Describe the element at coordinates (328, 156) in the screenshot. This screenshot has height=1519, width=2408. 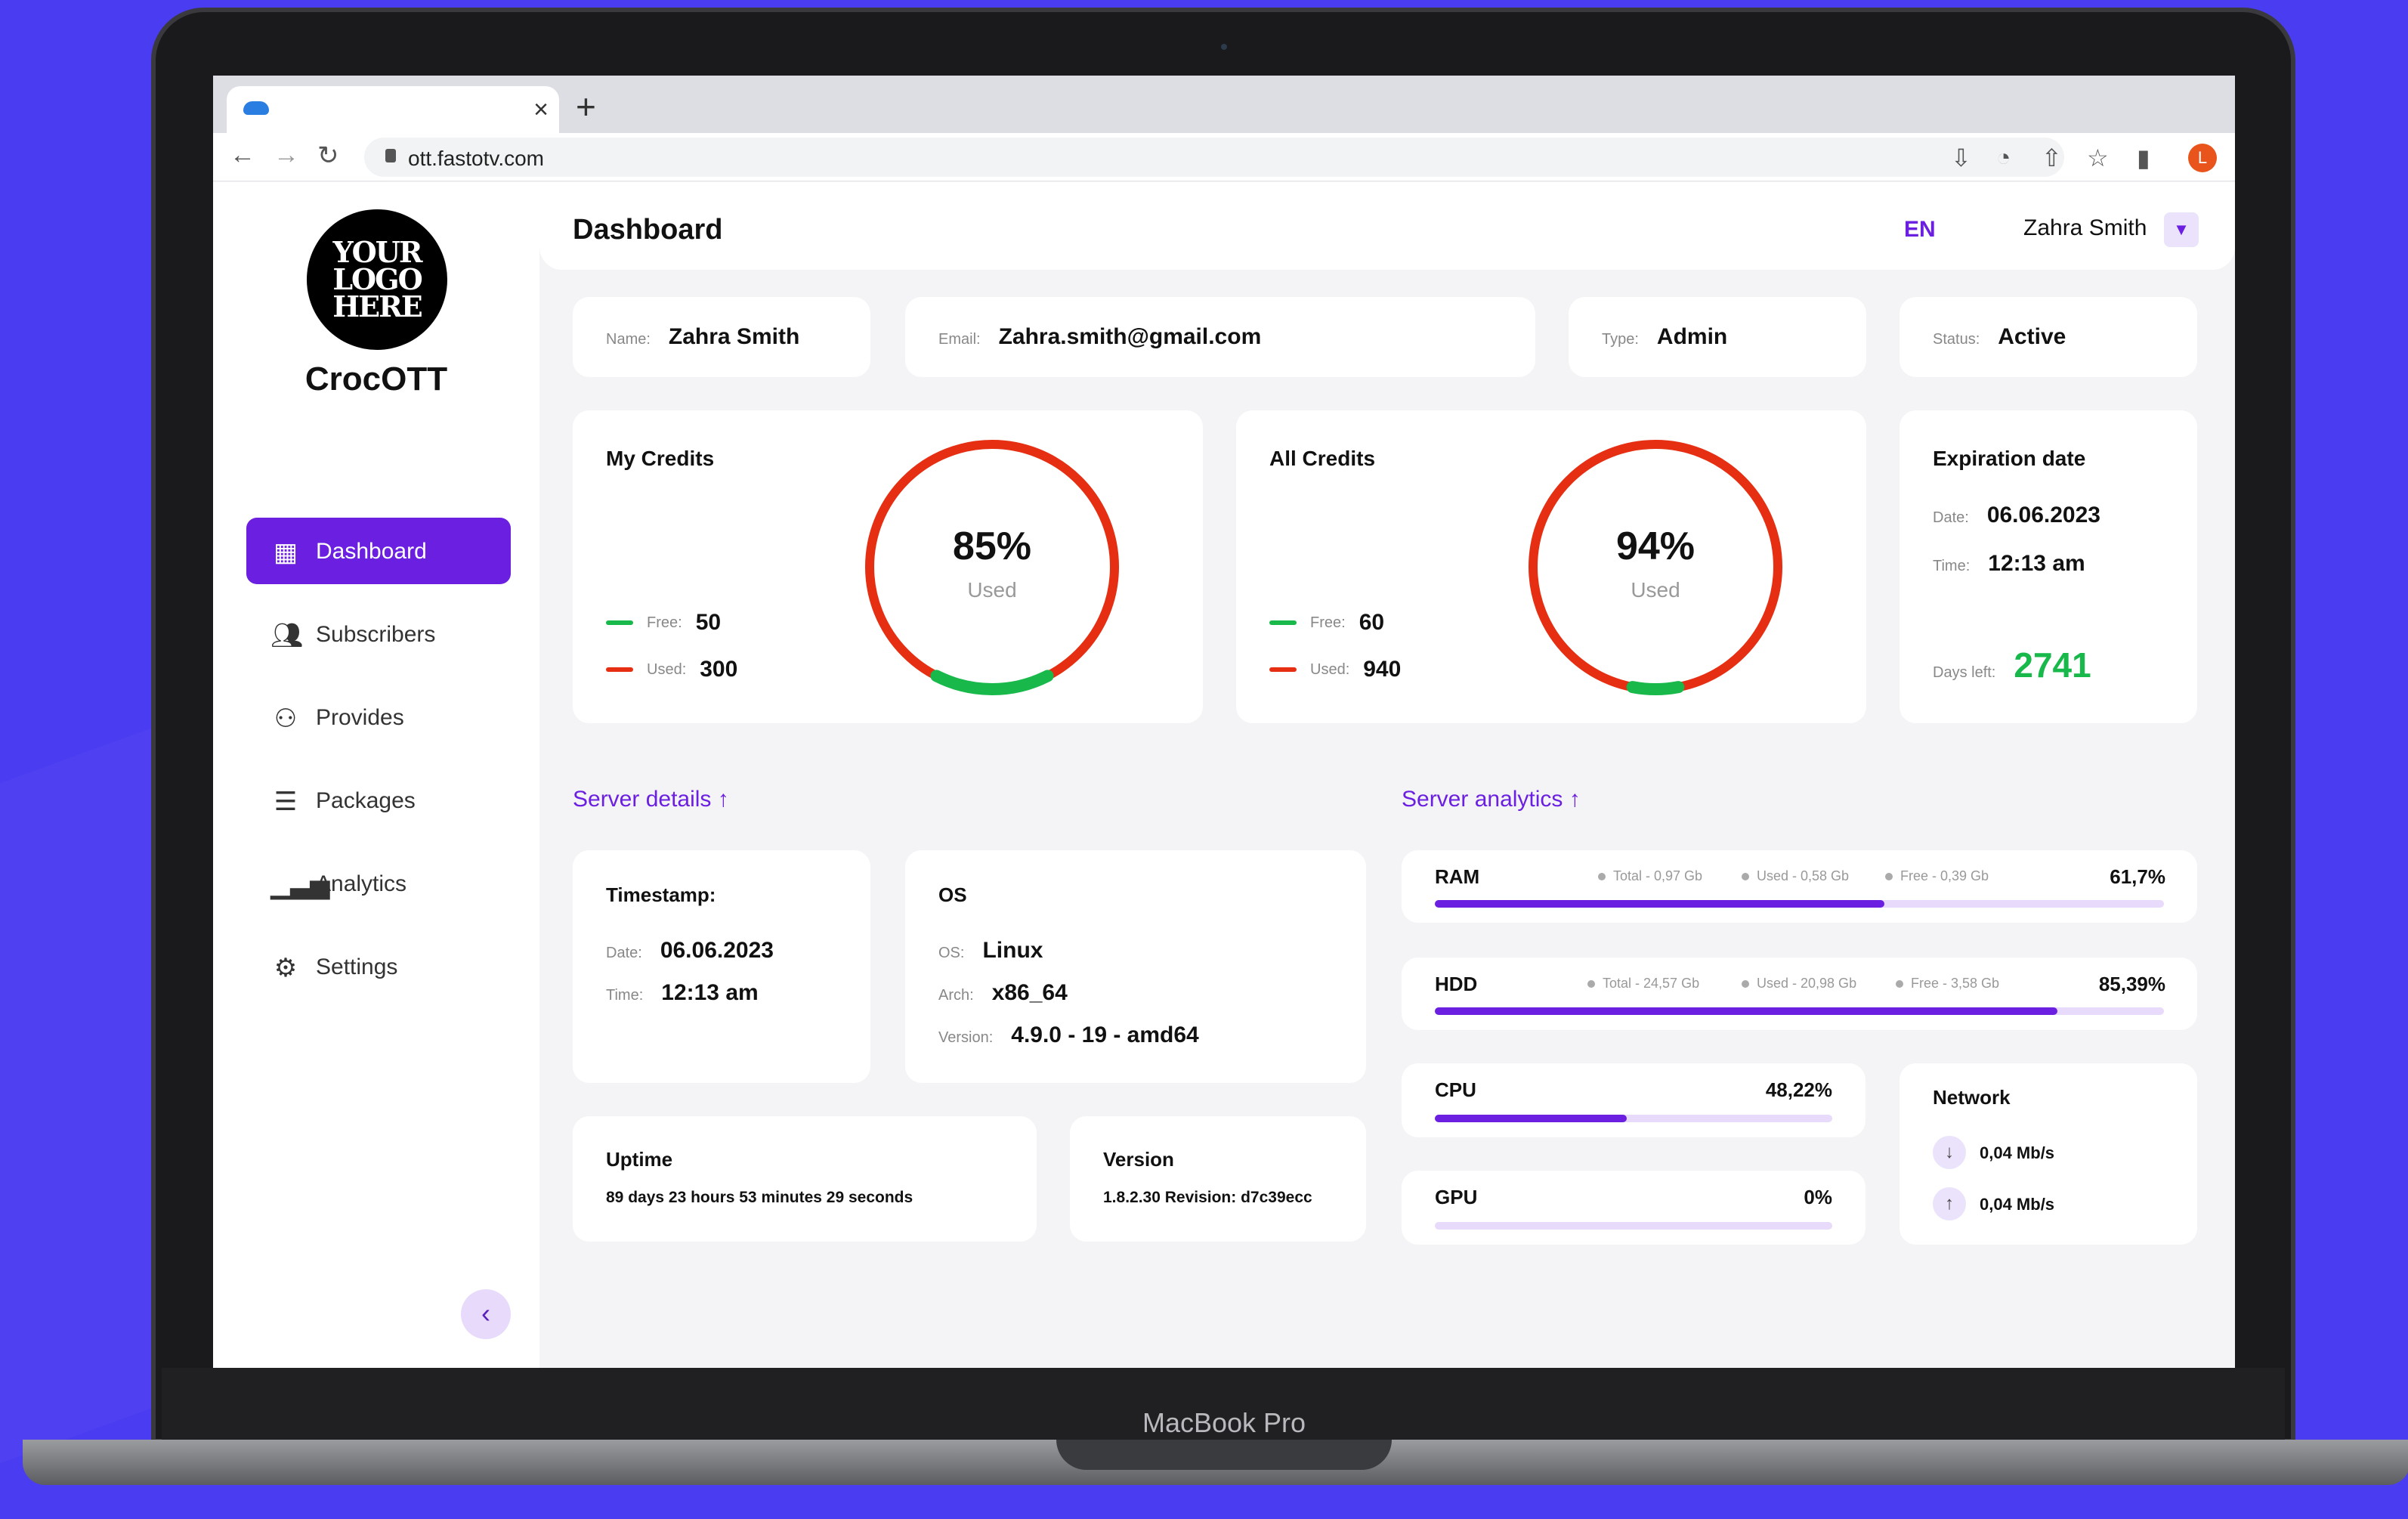
I see `reload-icon: ↻` at that location.